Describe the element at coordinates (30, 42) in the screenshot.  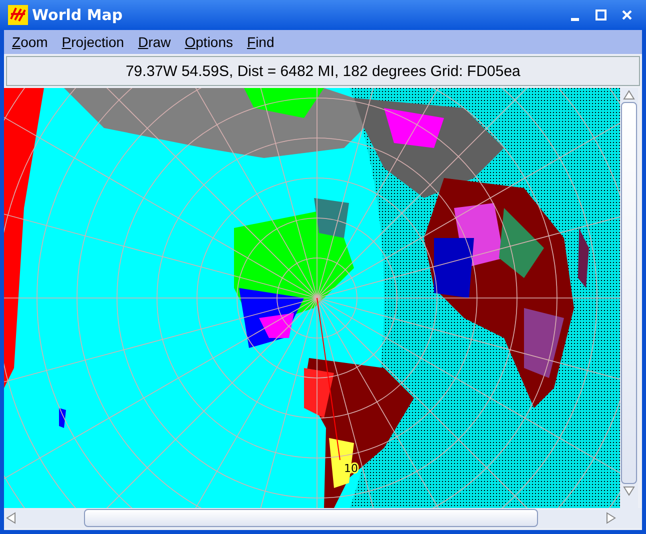
I see `menu-item: Zoom` at that location.